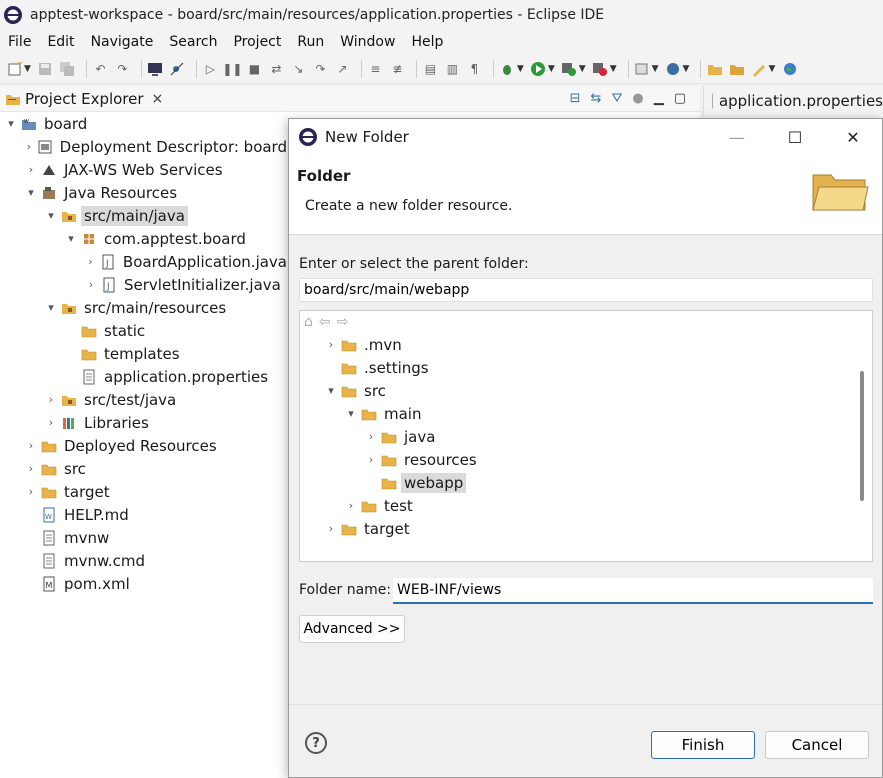 The height and width of the screenshot is (778, 883). Describe the element at coordinates (430, 68) in the screenshot. I see `mark-occurrences-icon: ▤` at that location.